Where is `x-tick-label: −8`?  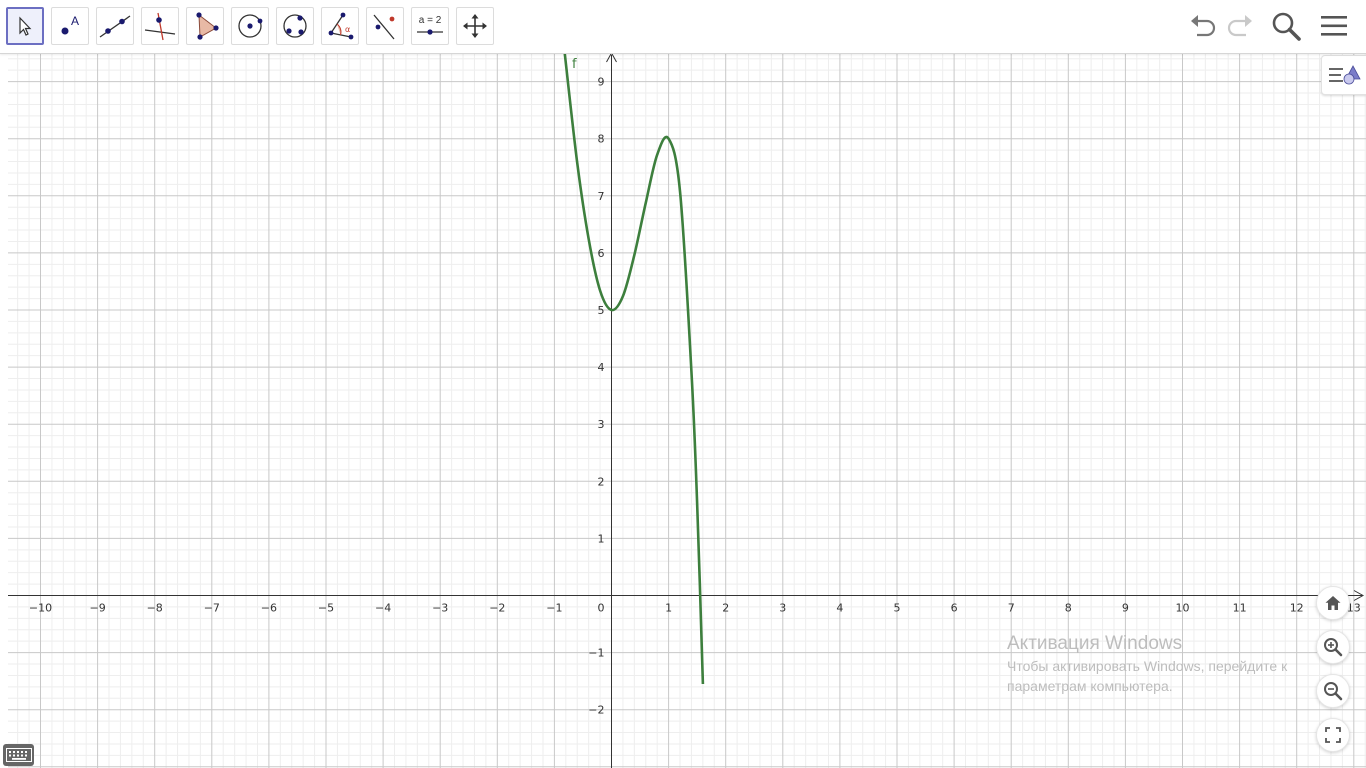
x-tick-label: −8 is located at coordinates (155, 608).